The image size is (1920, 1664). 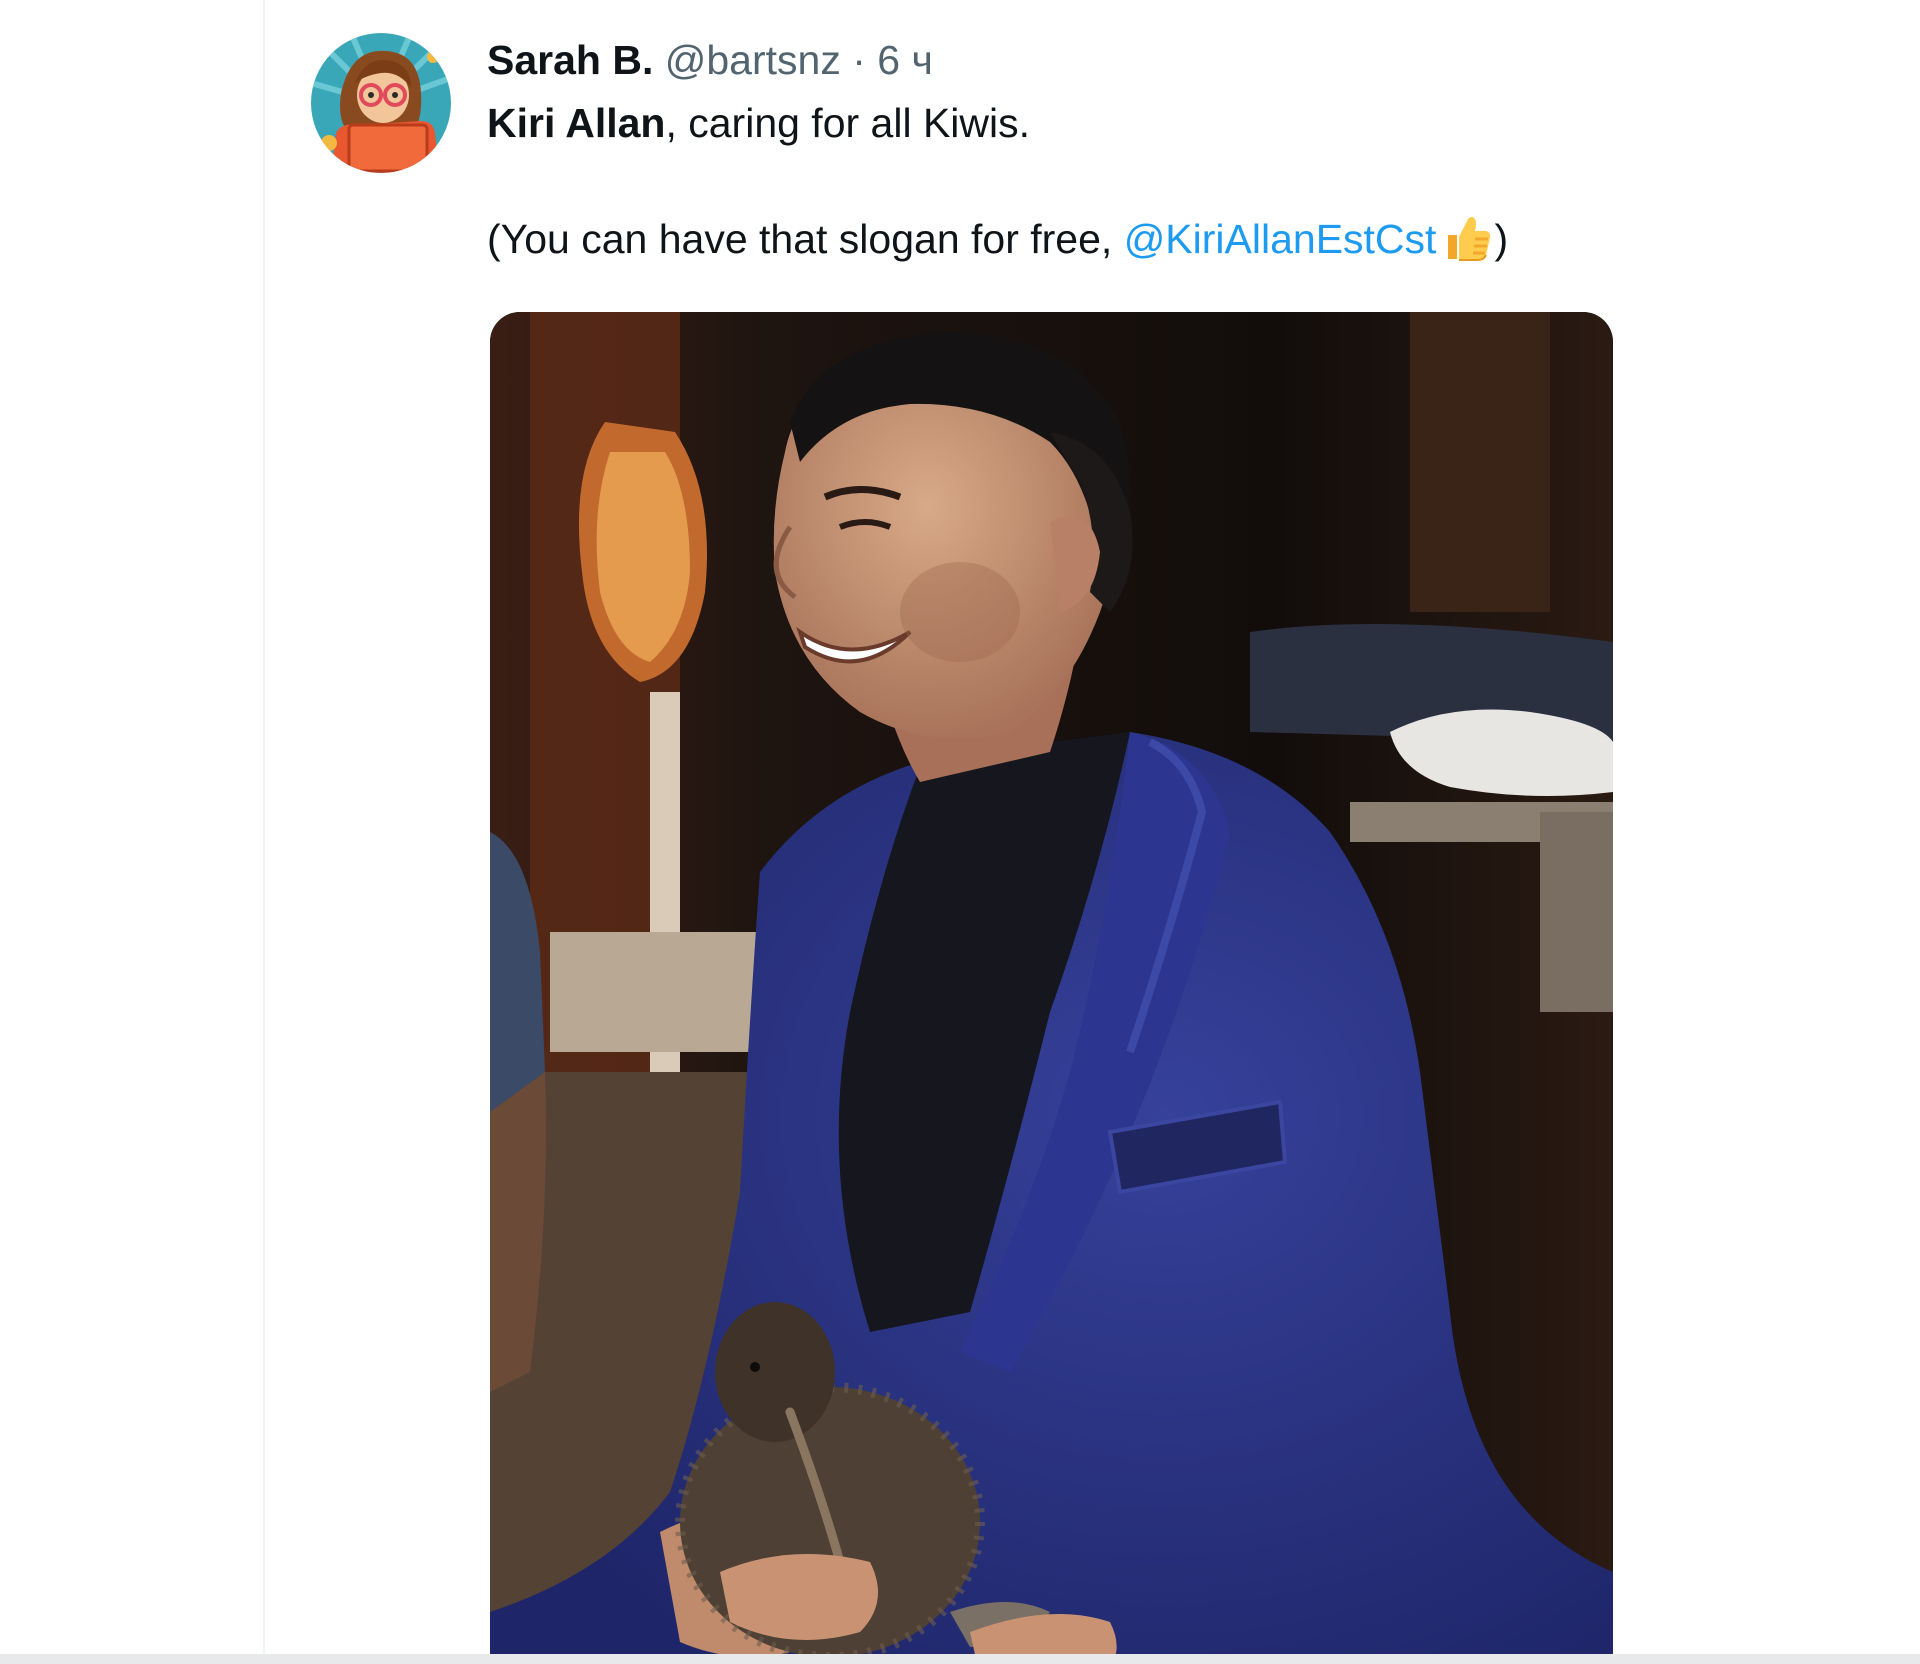 What do you see at coordinates (1087, 60) in the screenshot?
I see `tweet-header: Sarah B. @bartsnz · 6 ч` at bounding box center [1087, 60].